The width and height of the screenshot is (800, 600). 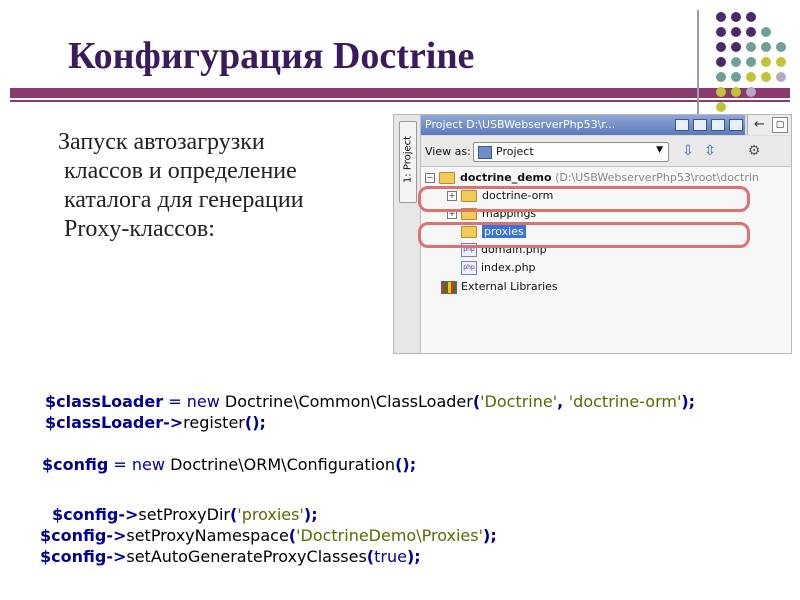 I want to click on panel-minimize-button, so click(x=736, y=125).